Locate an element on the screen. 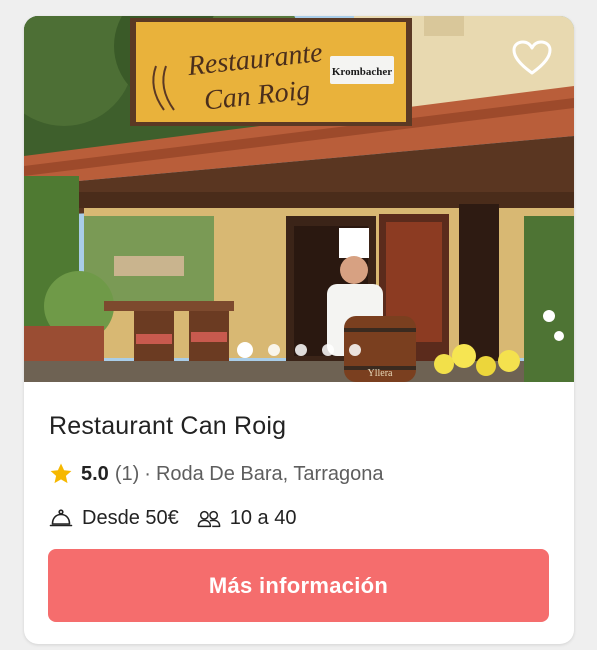  heart-icon is located at coordinates (532, 57).